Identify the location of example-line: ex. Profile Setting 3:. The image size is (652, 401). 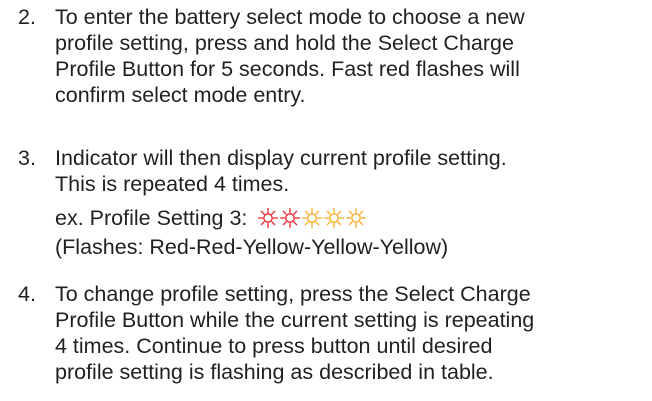
(350, 219).